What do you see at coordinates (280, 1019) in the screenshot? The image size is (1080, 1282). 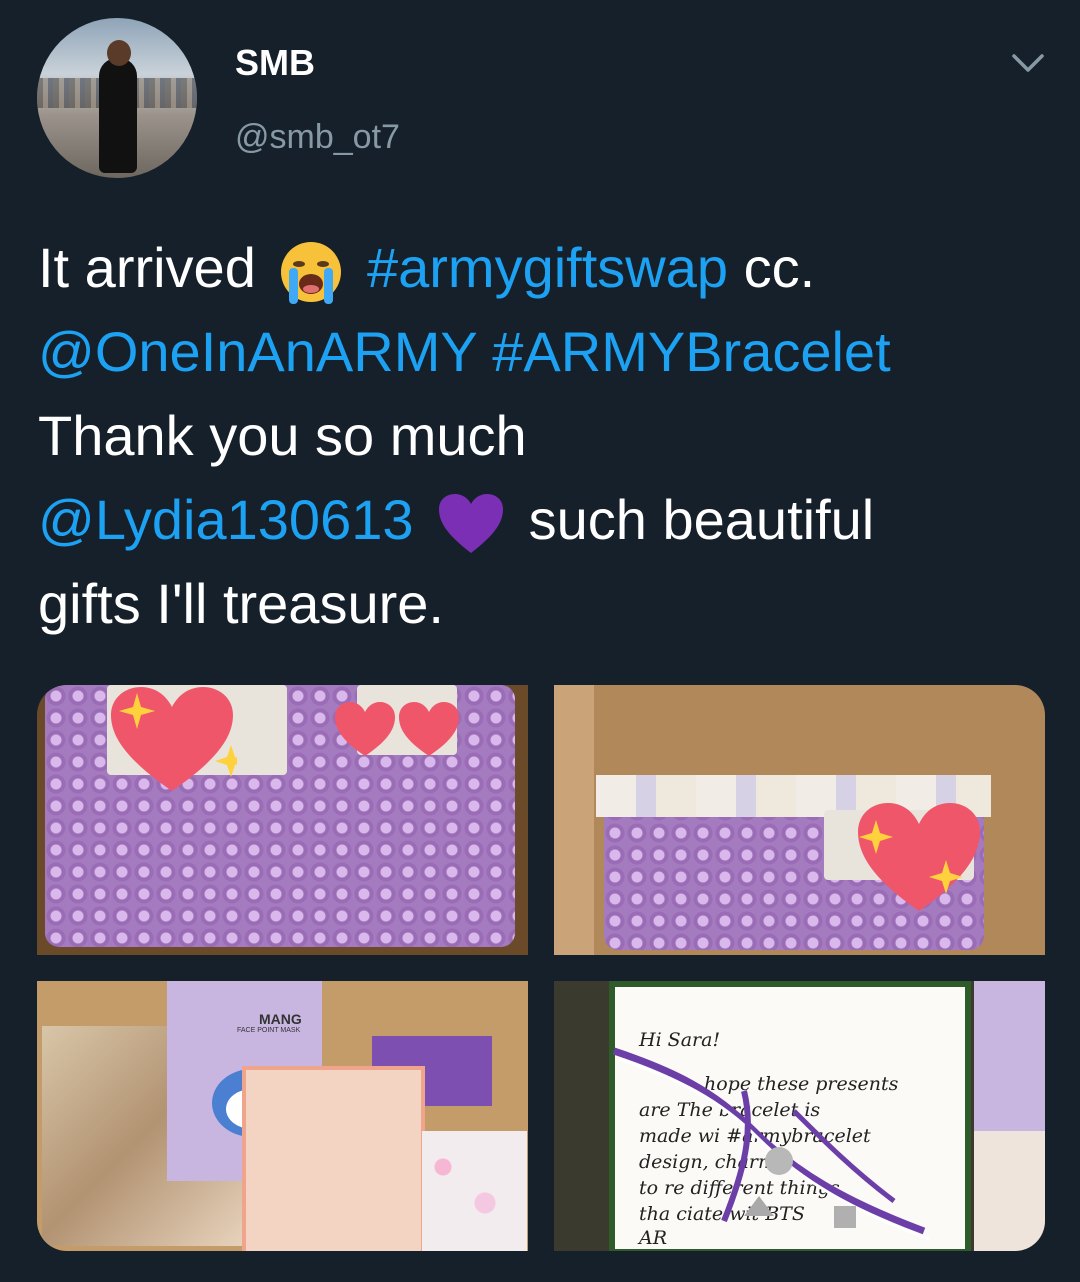 I see `mask-brand: MANG` at bounding box center [280, 1019].